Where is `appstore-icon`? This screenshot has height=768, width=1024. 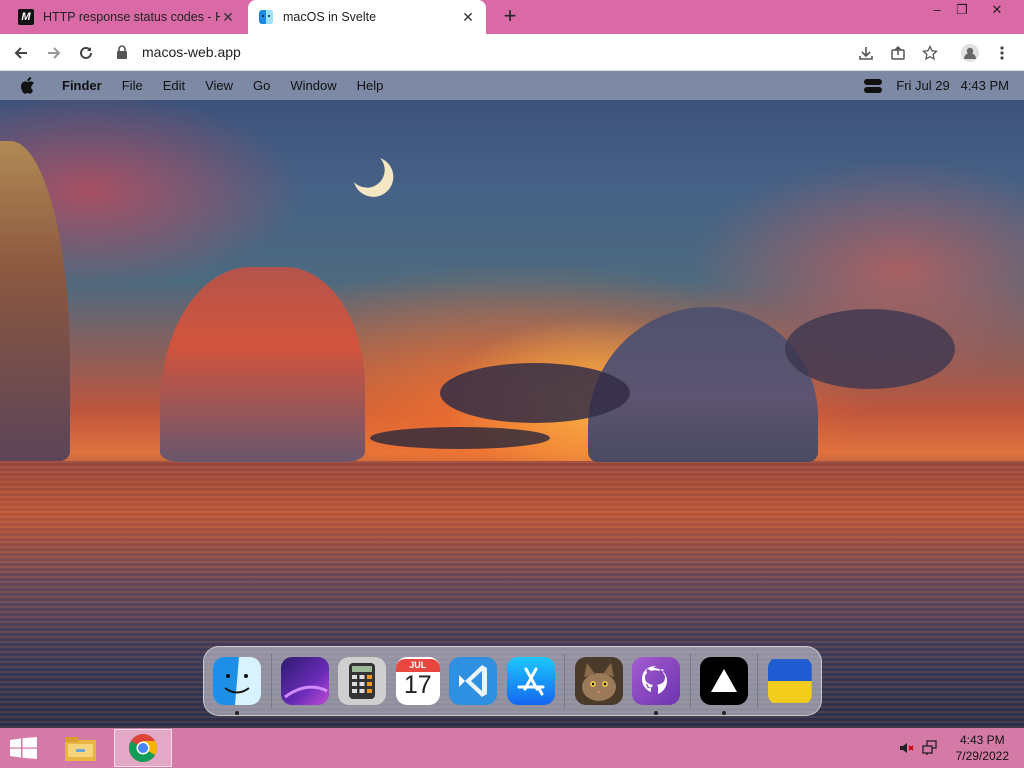 appstore-icon is located at coordinates (530, 681).